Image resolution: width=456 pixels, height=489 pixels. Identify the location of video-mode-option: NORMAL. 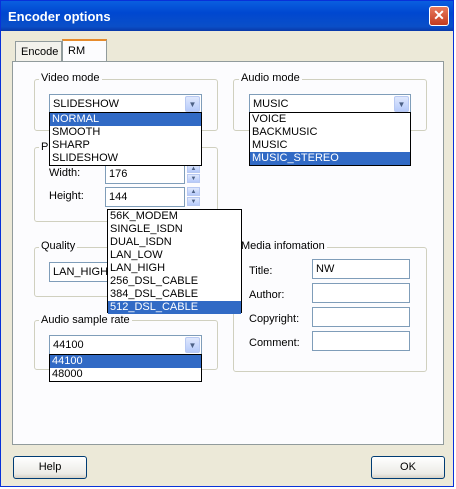
(125, 119).